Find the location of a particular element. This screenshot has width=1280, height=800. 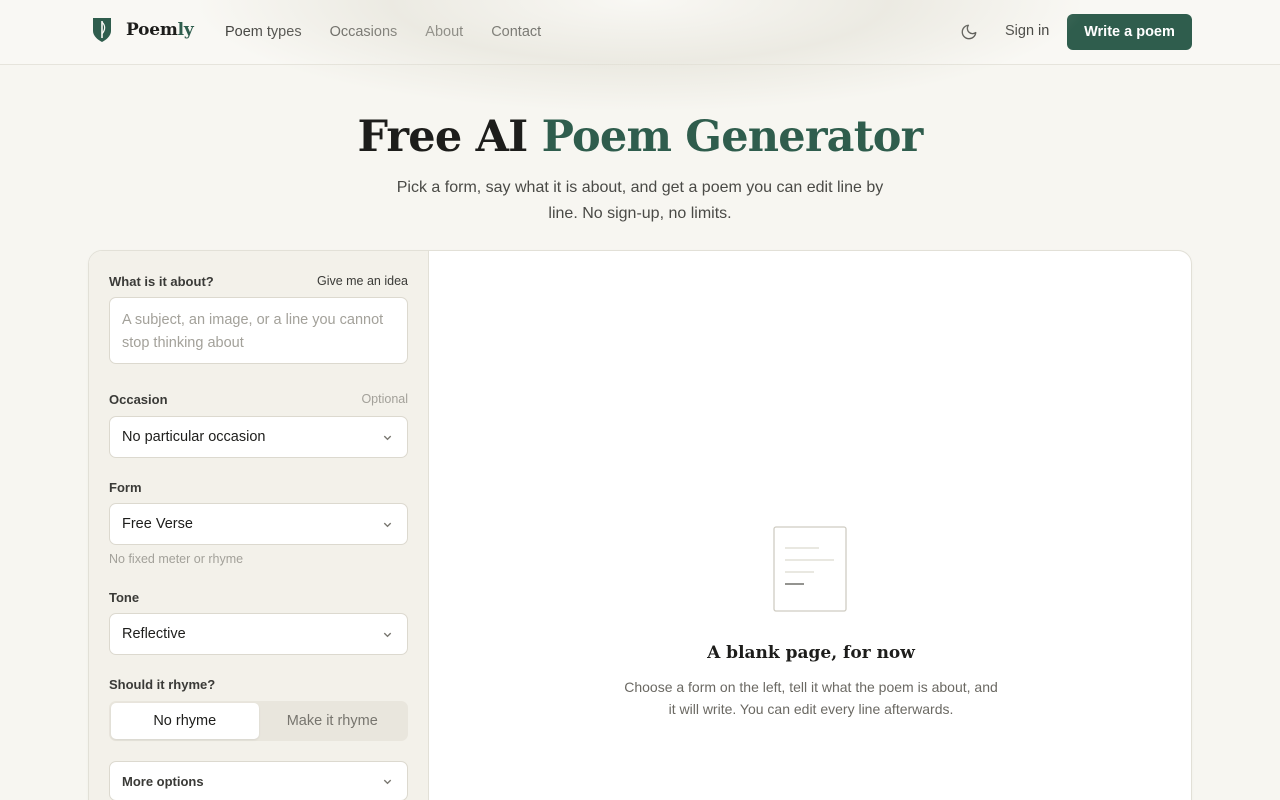

occasion-label: Occasion is located at coordinates (138, 399).